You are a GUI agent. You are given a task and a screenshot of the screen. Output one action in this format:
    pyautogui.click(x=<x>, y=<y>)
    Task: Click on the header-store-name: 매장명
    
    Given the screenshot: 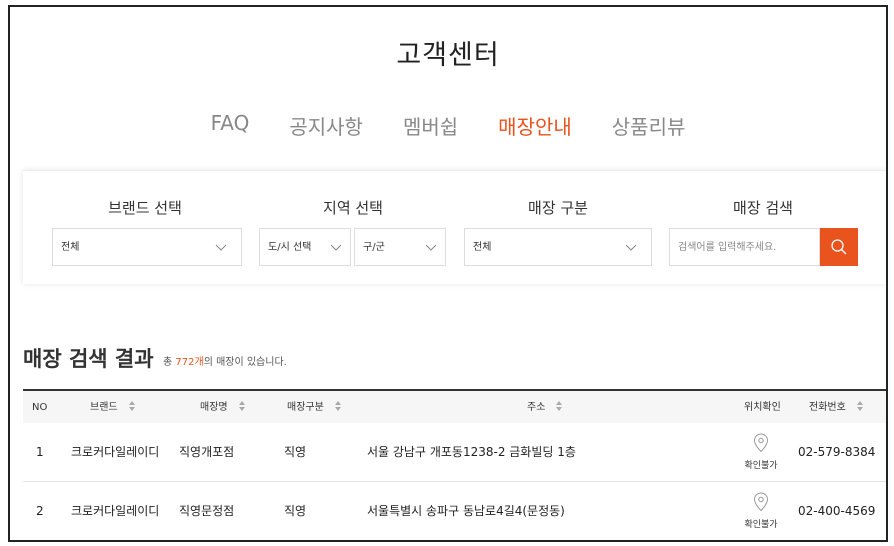 What is the action you would take?
    pyautogui.click(x=223, y=408)
    